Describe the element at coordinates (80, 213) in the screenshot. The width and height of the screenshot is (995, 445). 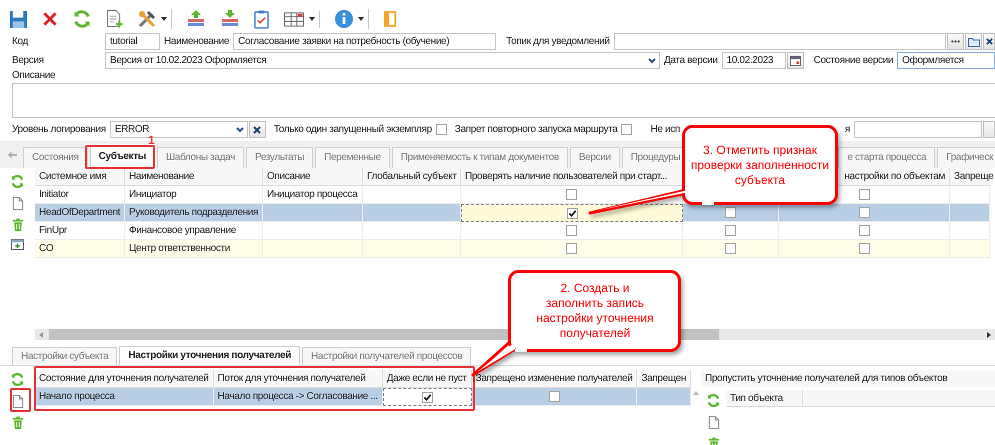
I see `table-cell: HeadOfDepartment` at that location.